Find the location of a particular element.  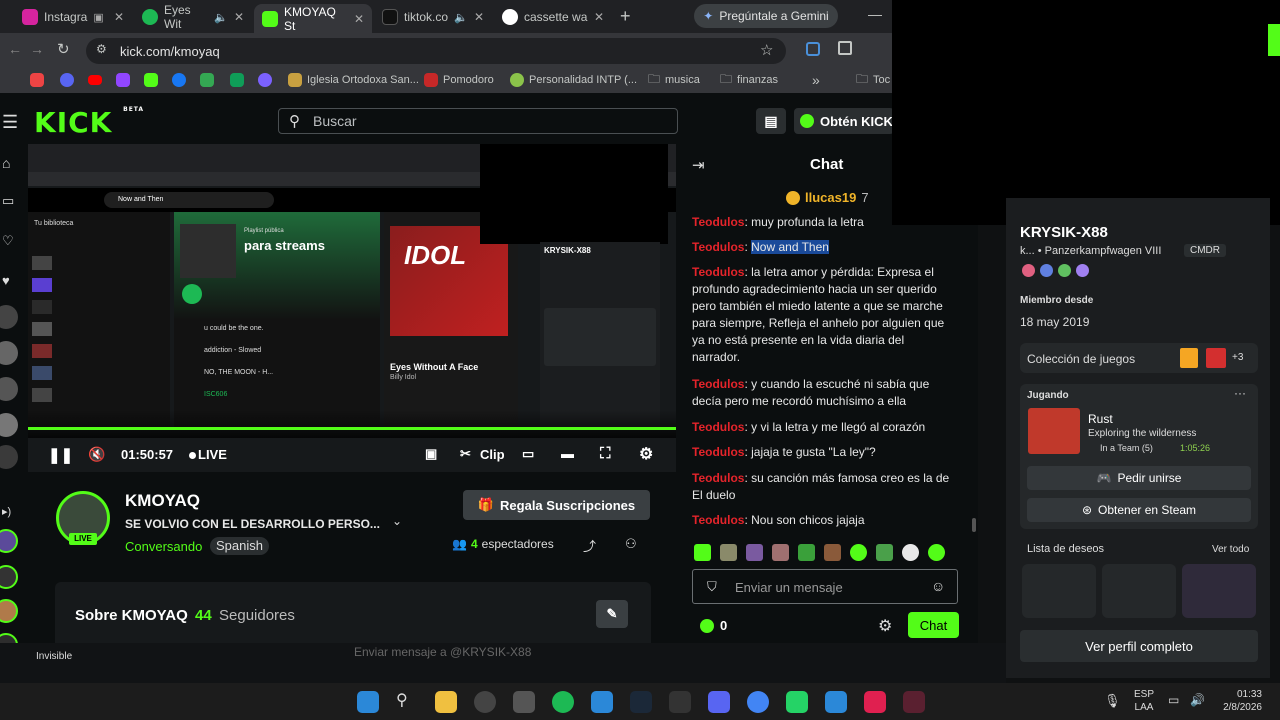

language-tag: Spanish is located at coordinates (239, 546).